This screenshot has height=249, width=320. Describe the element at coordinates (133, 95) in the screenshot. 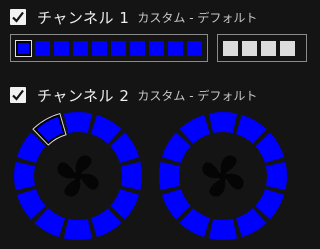

I see `channel-2-header: チャンネル 2 カスタム - デフォルト` at that location.